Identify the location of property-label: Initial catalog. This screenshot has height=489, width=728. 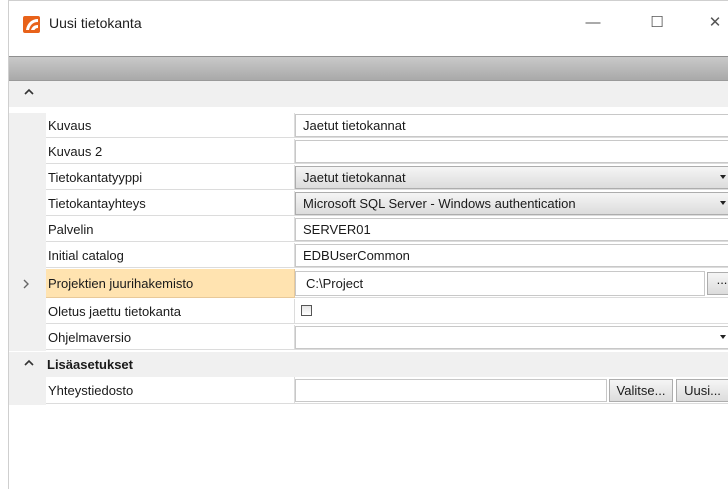
(170, 255).